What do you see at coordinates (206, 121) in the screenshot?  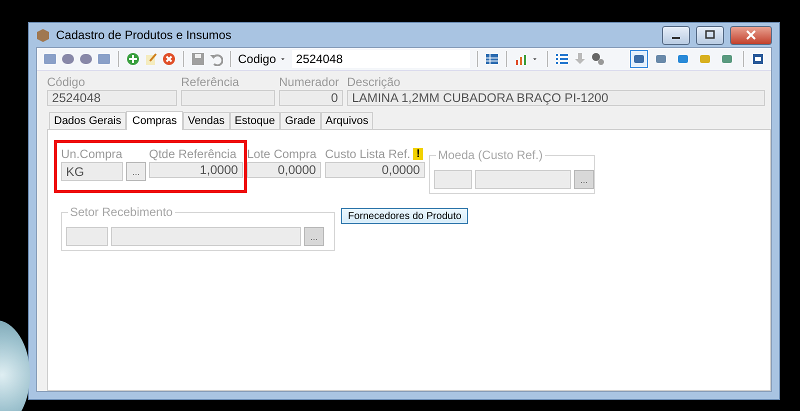 I see `tab: Vendas` at bounding box center [206, 121].